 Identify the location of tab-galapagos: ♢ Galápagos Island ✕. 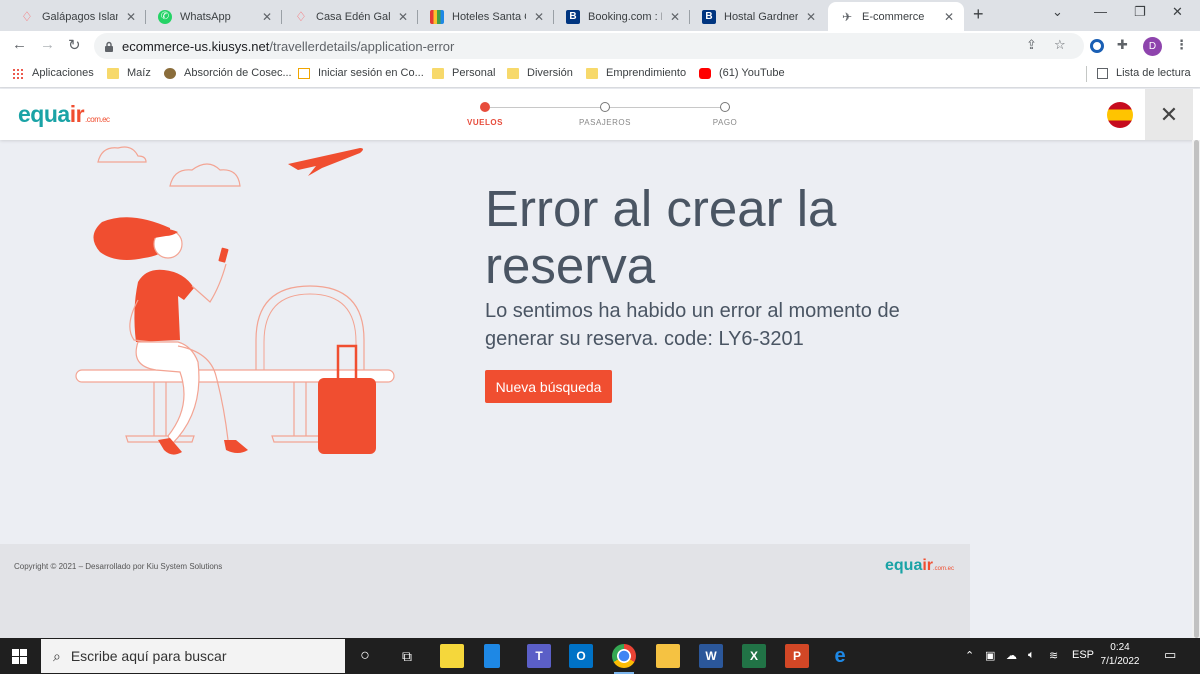
(77, 16).